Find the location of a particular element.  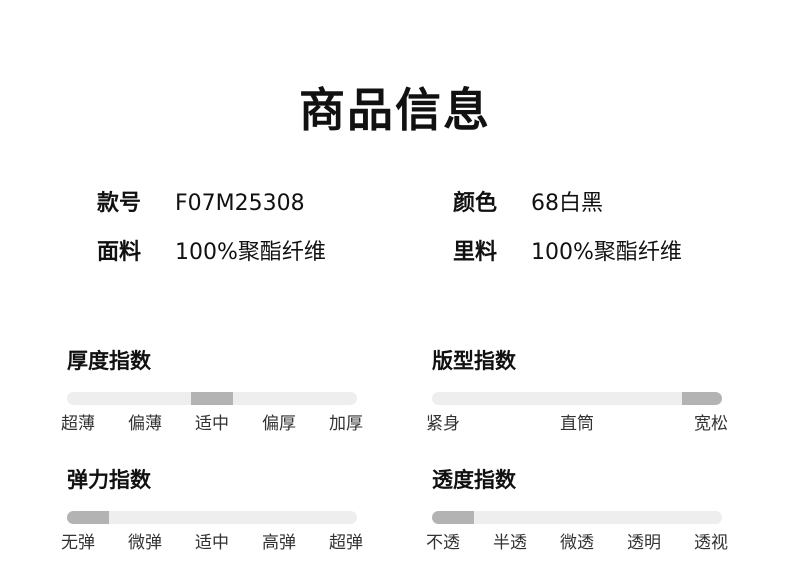

thickness-level-3: 适中 is located at coordinates (212, 424).